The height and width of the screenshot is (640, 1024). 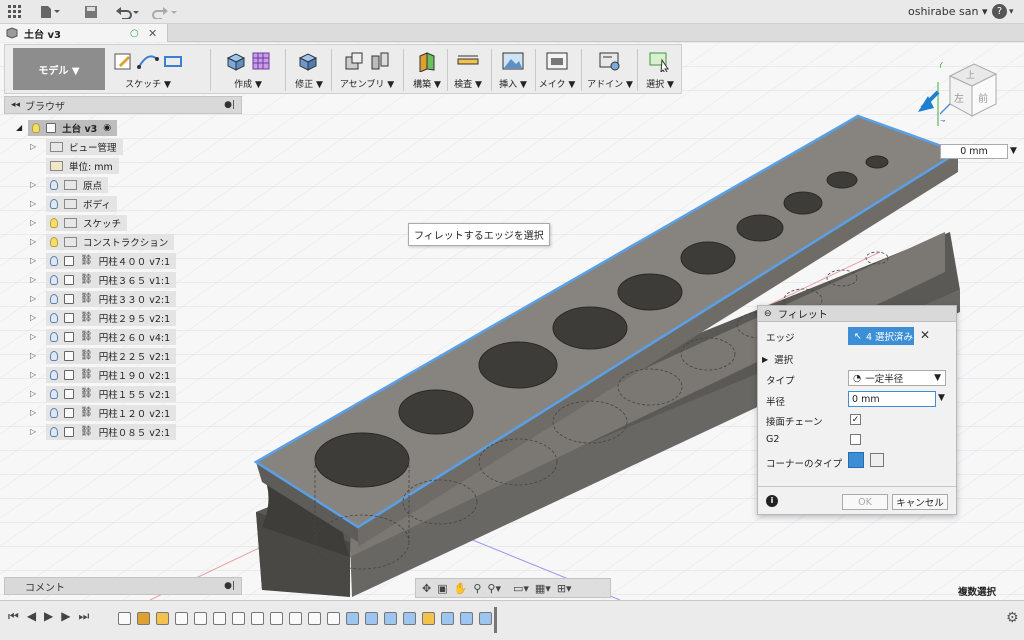 I want to click on panel-pin-icon: ●|, so click(x=229, y=105).